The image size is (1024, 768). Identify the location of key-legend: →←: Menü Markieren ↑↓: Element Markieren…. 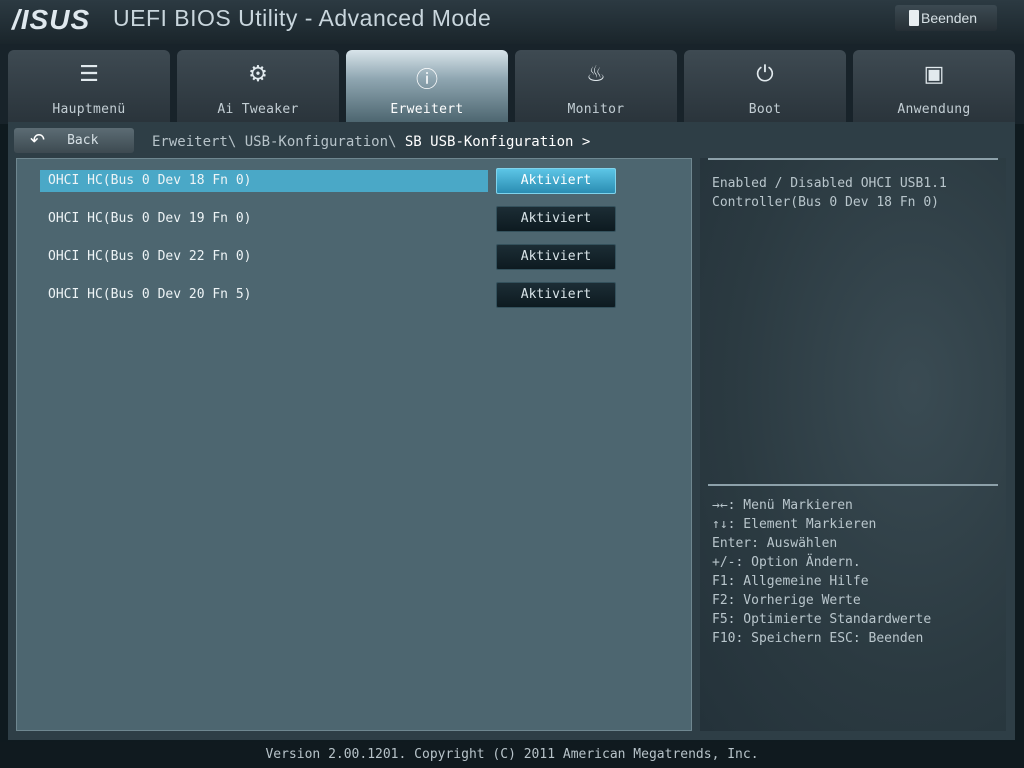
(821, 572).